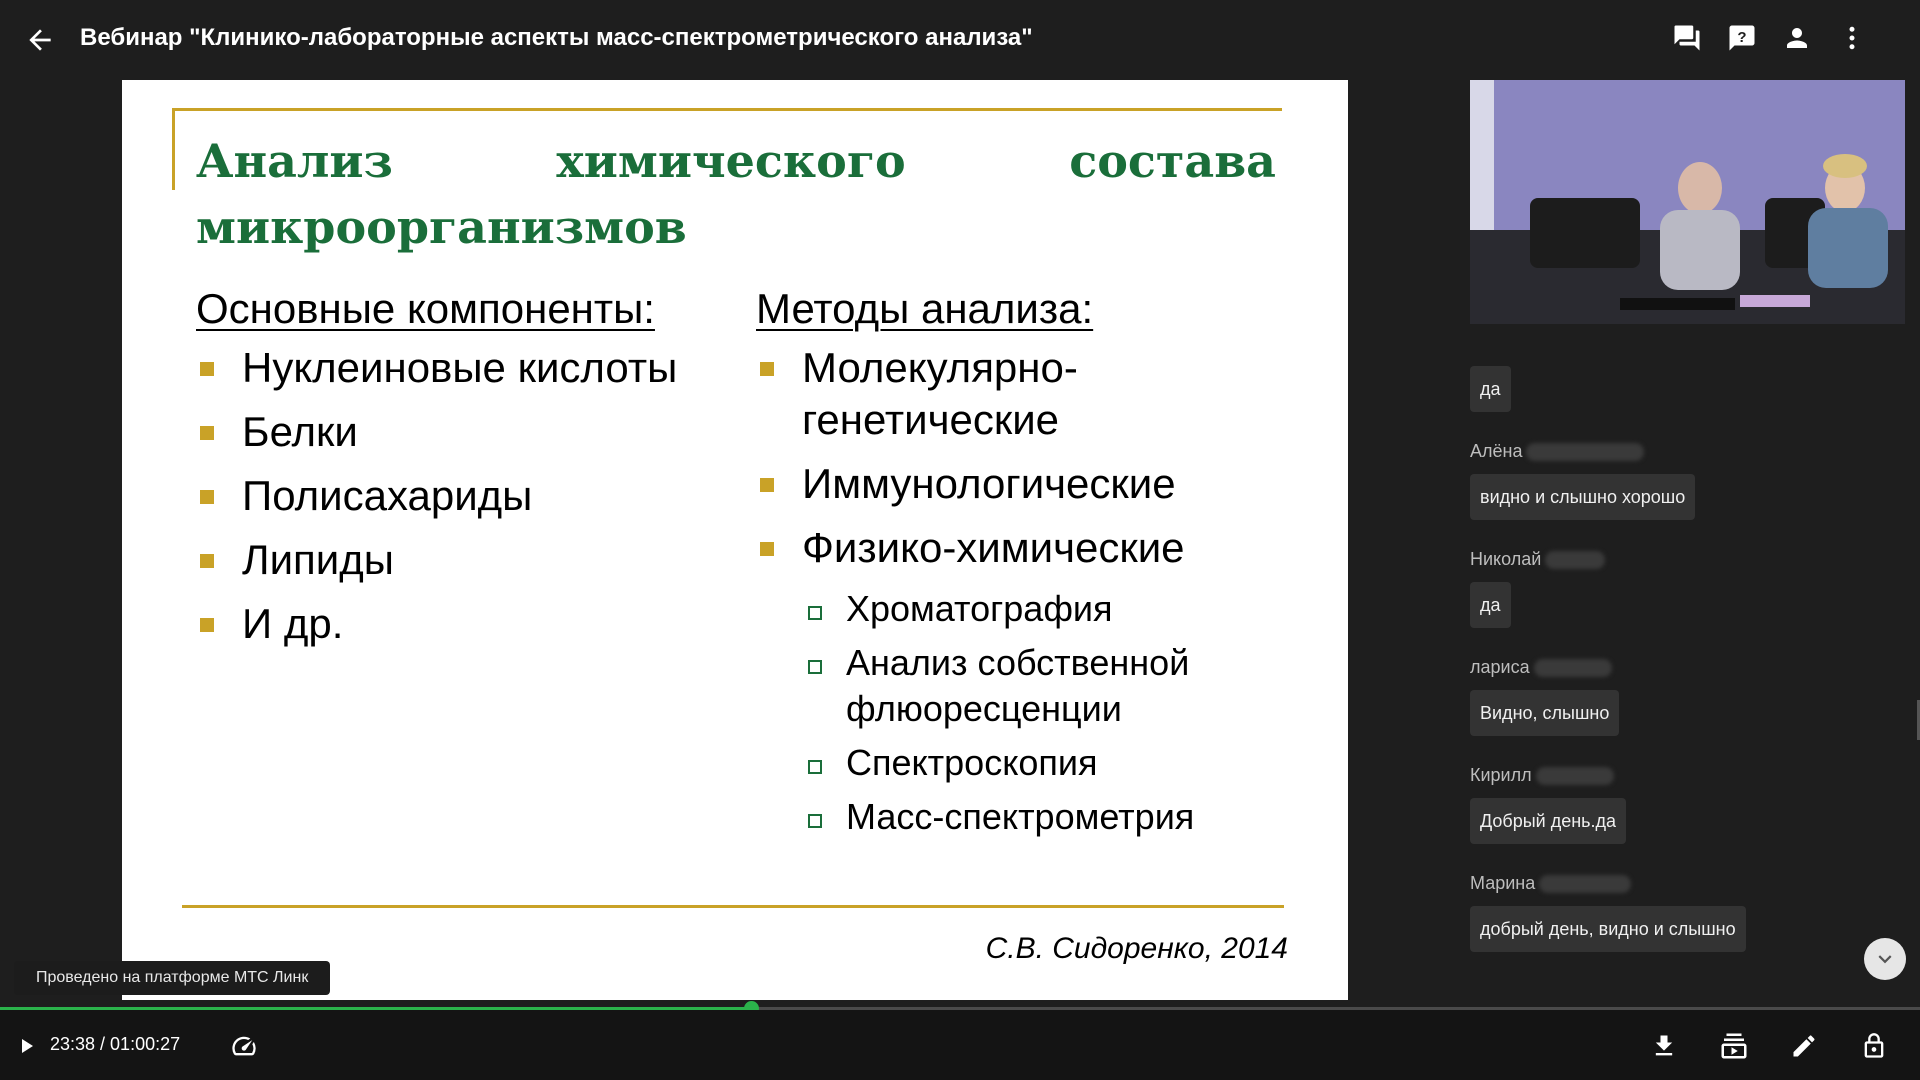 This screenshot has height=1080, width=1920. What do you see at coordinates (1036, 548) in the screenshot?
I see `list-item: Физико-химические` at bounding box center [1036, 548].